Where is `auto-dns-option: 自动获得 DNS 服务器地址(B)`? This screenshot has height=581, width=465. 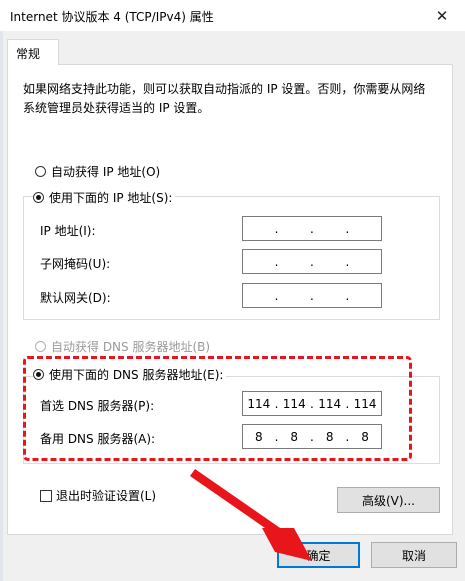
auto-dns-option: 自动获得 DNS 服务器地址(B) is located at coordinates (124, 346).